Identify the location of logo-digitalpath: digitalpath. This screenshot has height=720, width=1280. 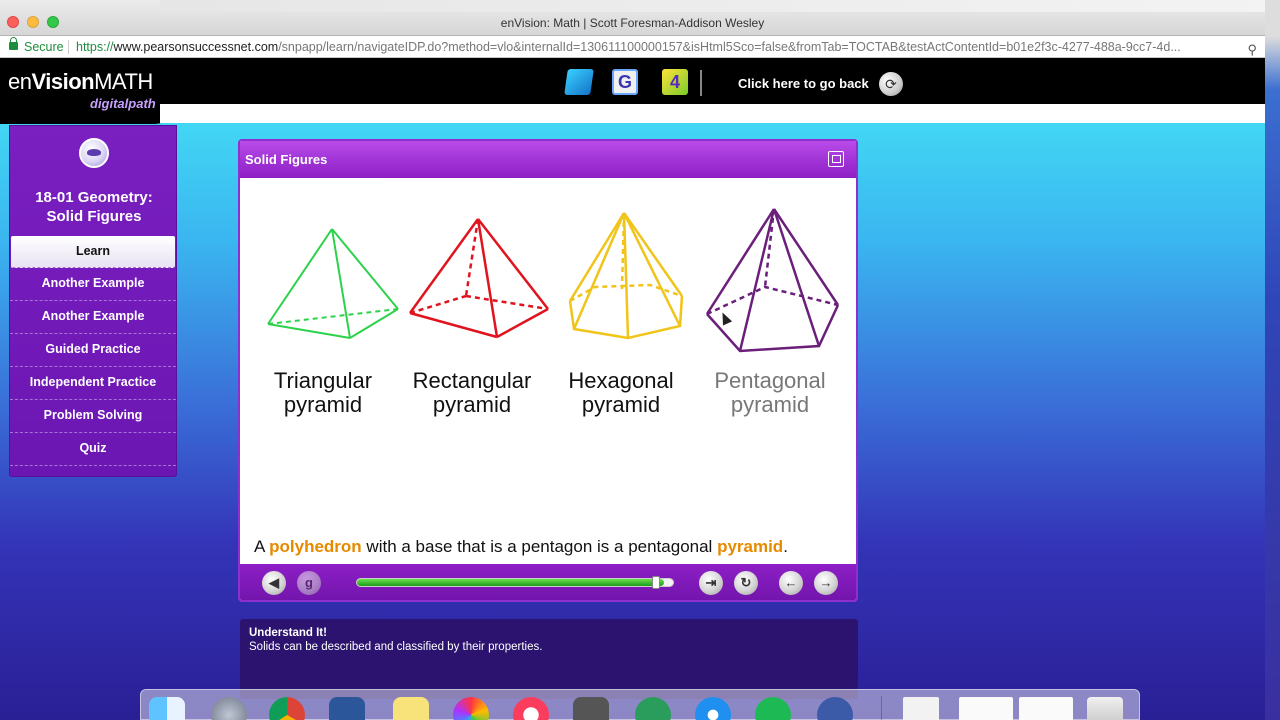
(123, 103).